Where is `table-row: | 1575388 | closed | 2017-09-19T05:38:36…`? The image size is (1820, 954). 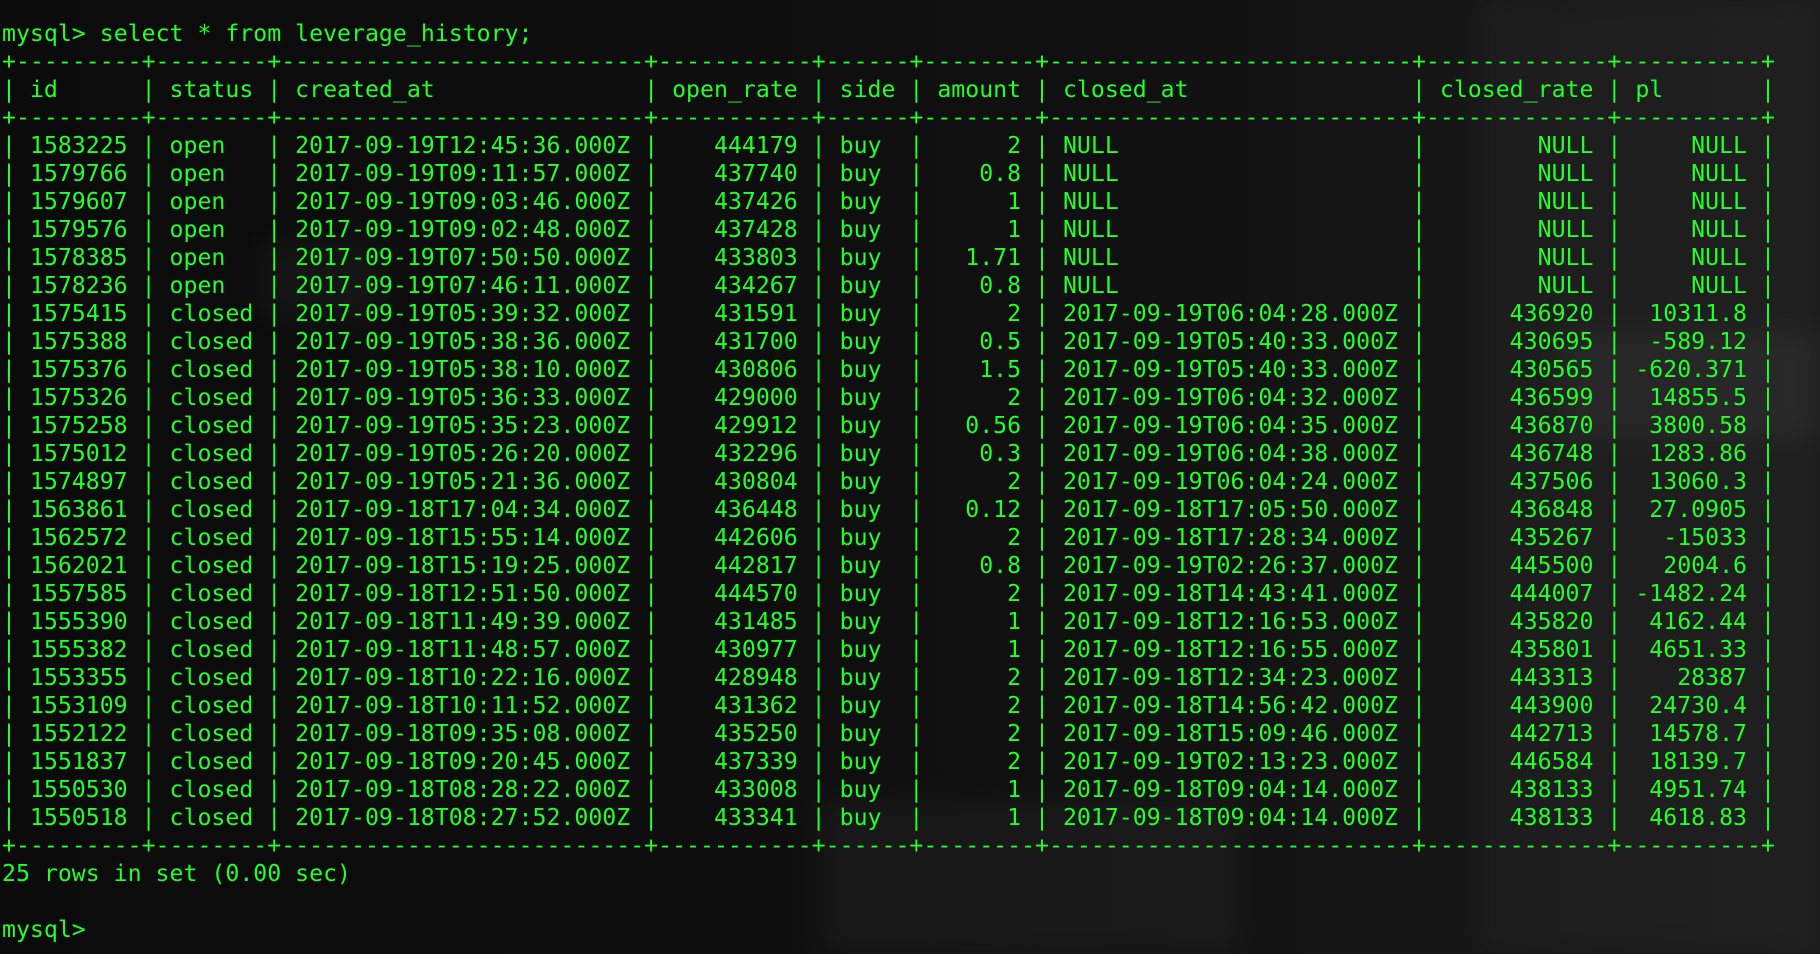
table-row: | 1575388 | closed | 2017-09-19T05:38:36… is located at coordinates (888, 341).